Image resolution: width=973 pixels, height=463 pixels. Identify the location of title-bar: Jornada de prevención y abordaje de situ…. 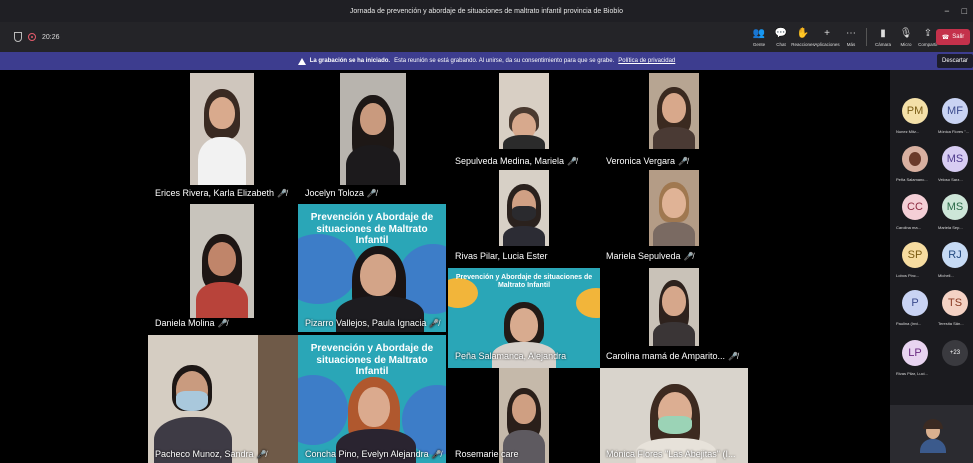
(486, 11).